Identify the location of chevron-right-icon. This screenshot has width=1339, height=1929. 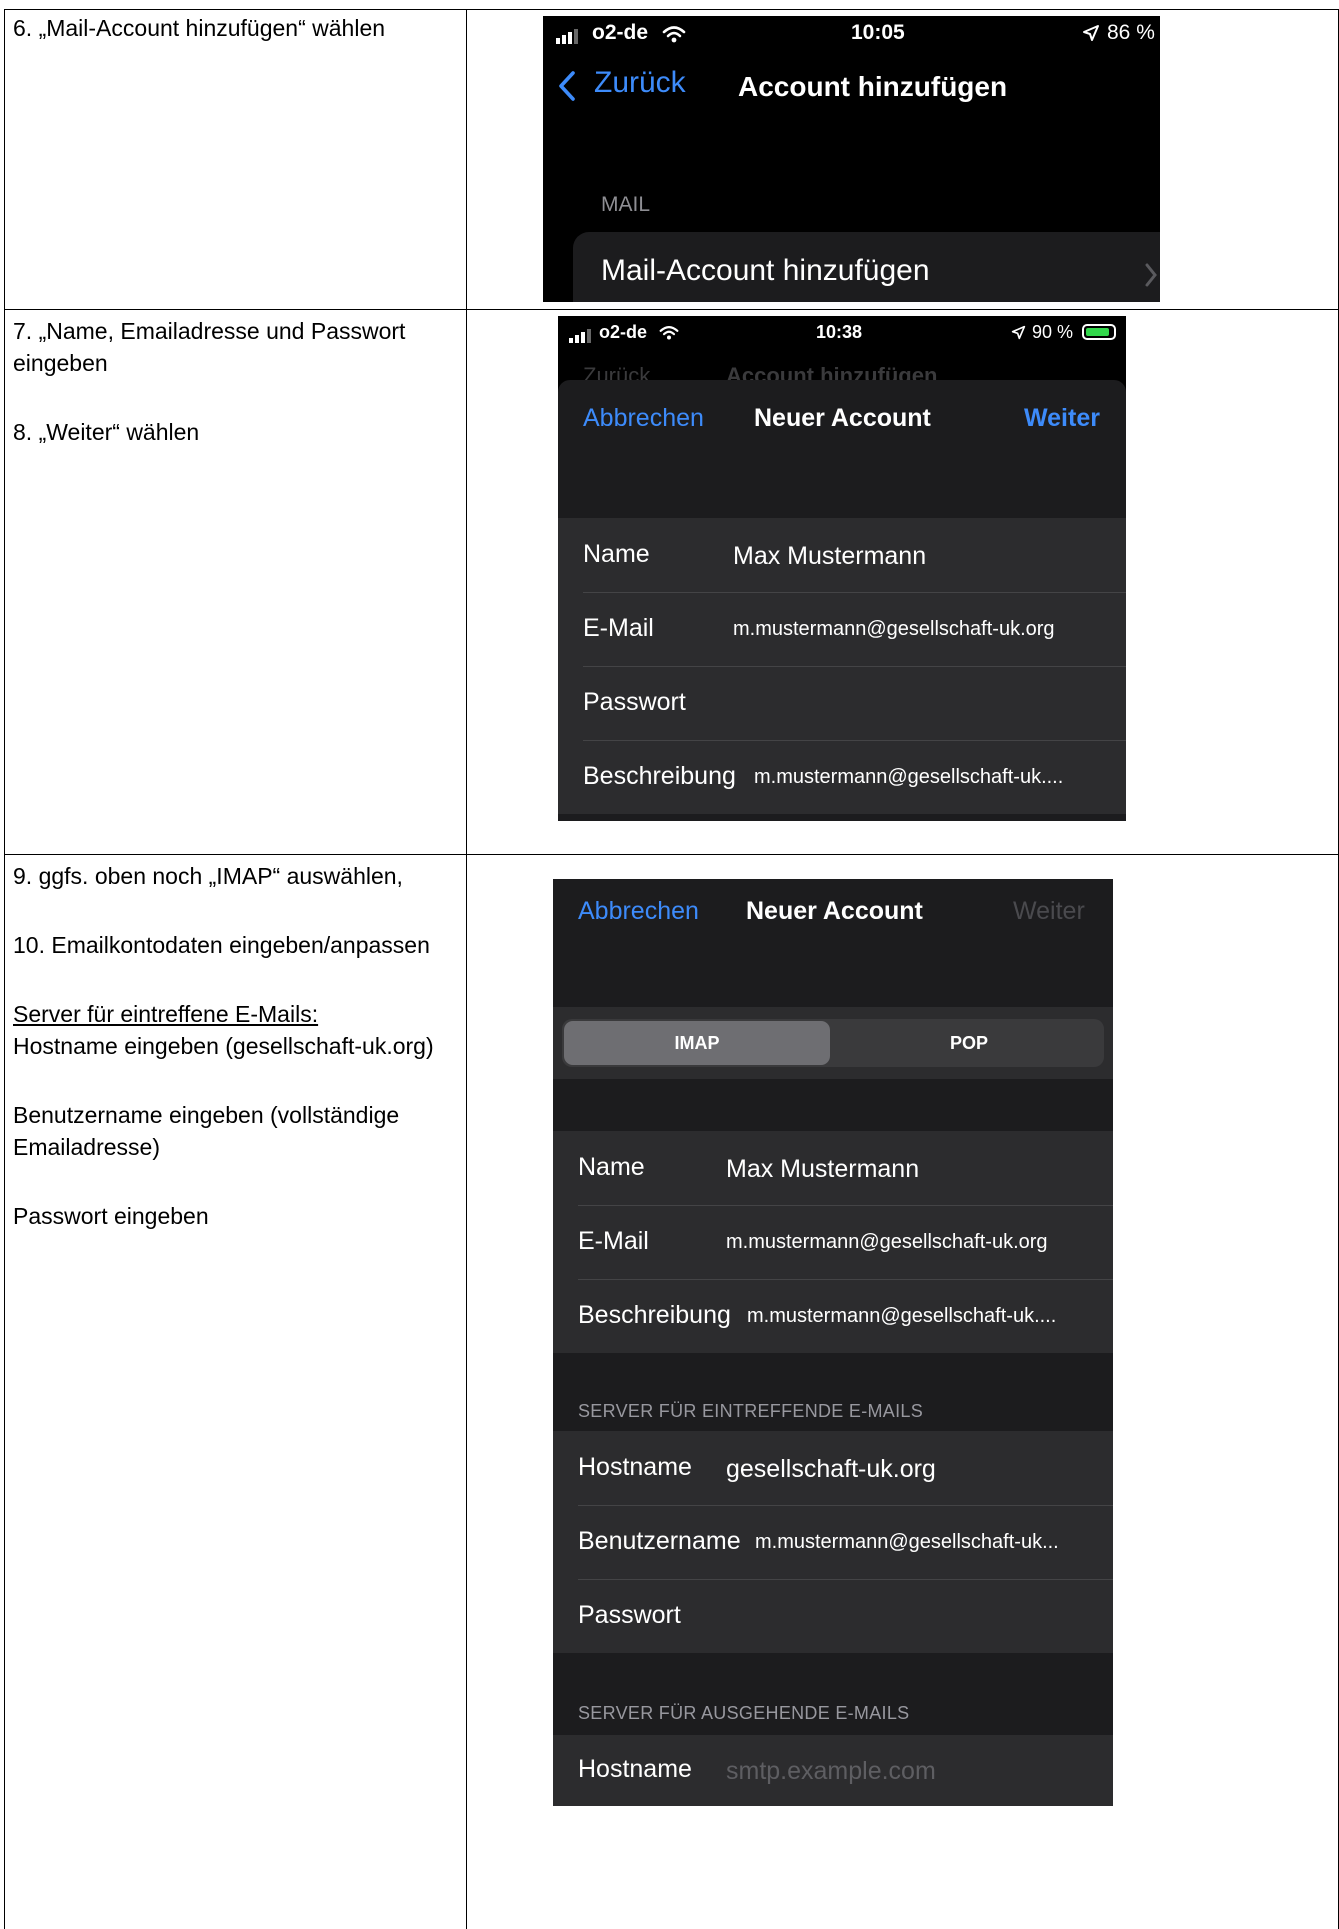
(1151, 275).